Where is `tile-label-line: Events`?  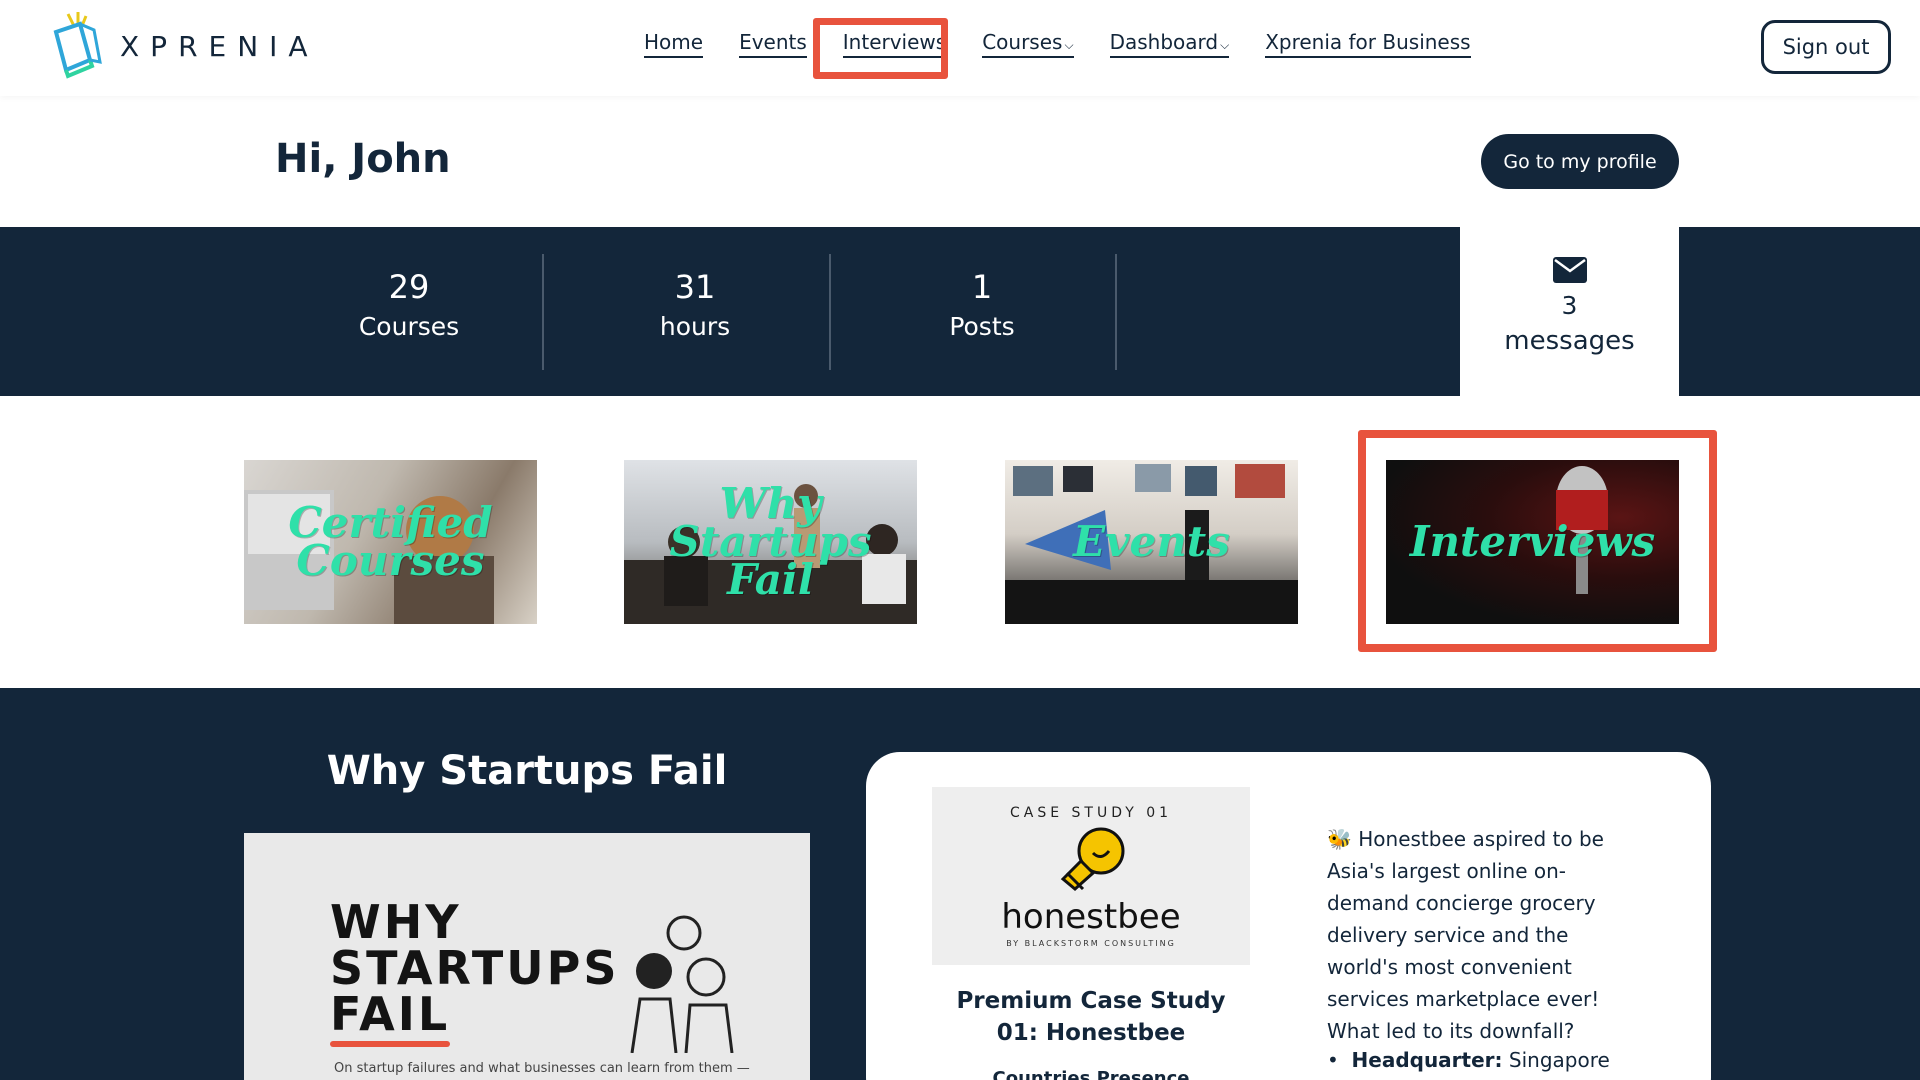
tile-label-line: Events is located at coordinates (1151, 541).